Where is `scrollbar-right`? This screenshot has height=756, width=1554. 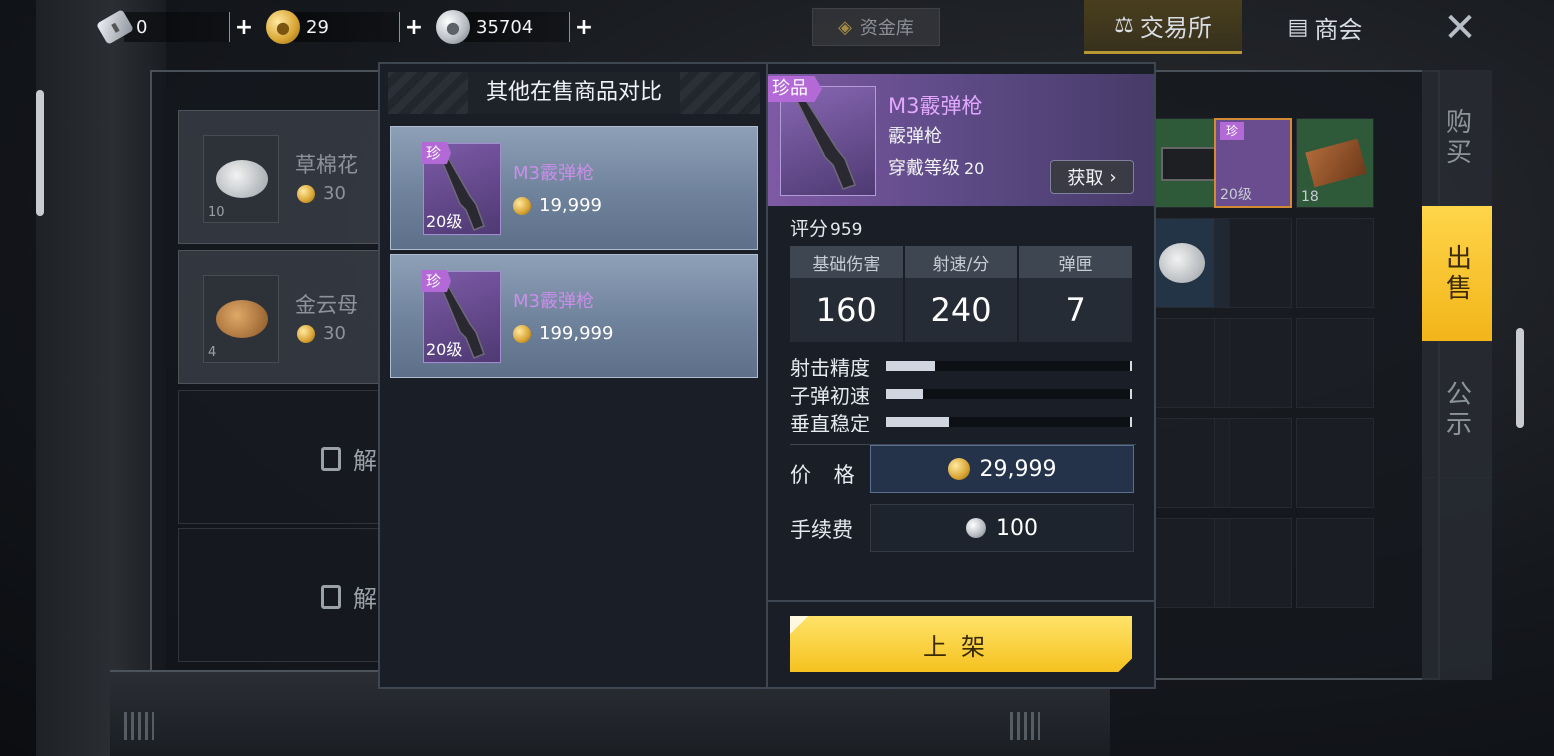 scrollbar-right is located at coordinates (1520, 378).